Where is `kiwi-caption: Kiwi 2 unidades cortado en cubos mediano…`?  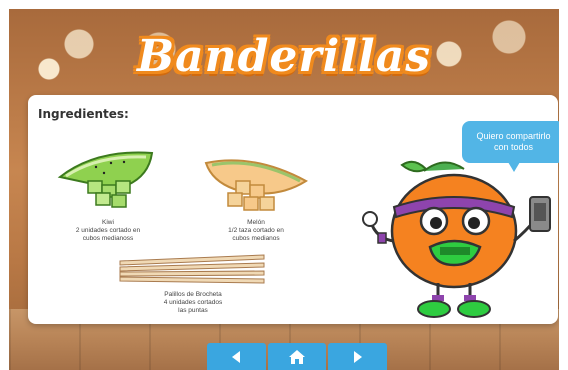
kiwi-caption: Kiwi 2 unidades cortado en cubos mediano… is located at coordinates (108, 231).